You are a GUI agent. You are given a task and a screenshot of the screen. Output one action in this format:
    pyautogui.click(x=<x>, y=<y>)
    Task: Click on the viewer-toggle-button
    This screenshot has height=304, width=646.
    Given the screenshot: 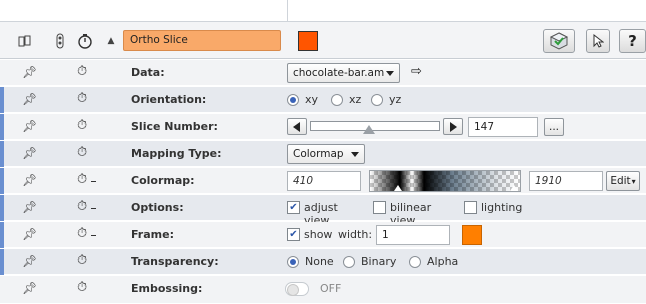 What is the action you would take?
    pyautogui.click(x=559, y=41)
    